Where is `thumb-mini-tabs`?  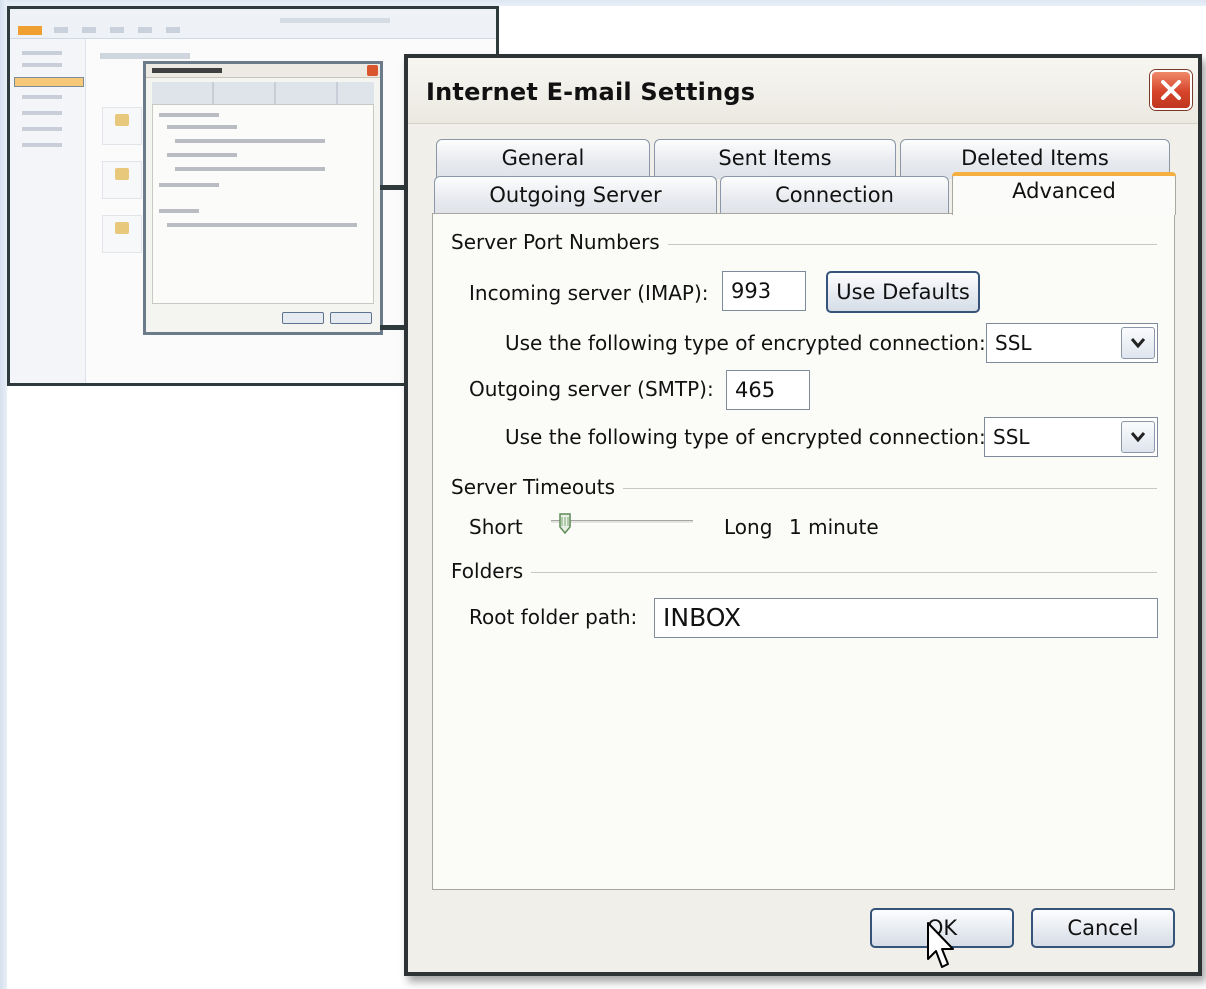
thumb-mini-tabs is located at coordinates (263, 93).